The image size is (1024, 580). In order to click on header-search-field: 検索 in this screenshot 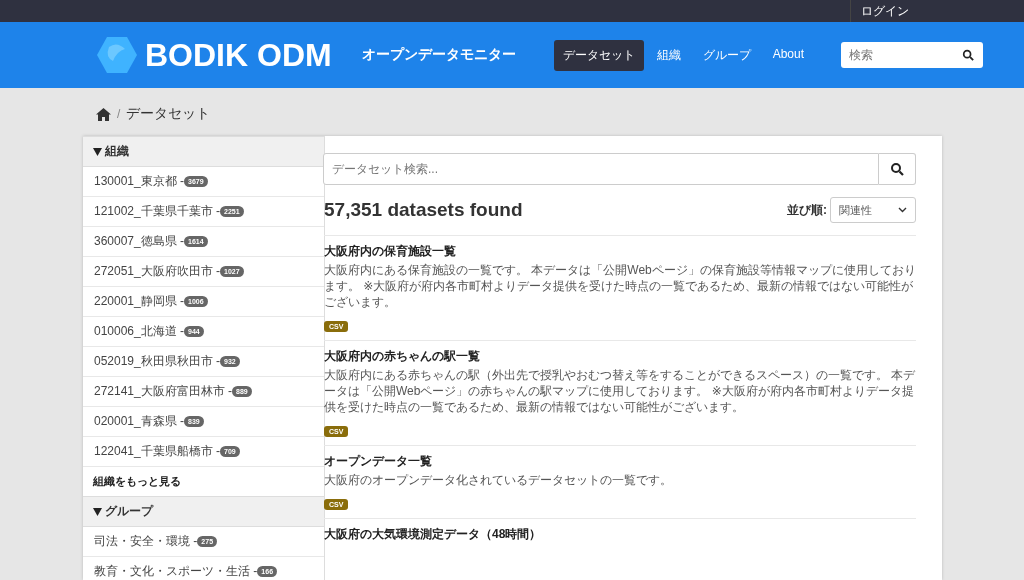, I will do `click(912, 55)`.